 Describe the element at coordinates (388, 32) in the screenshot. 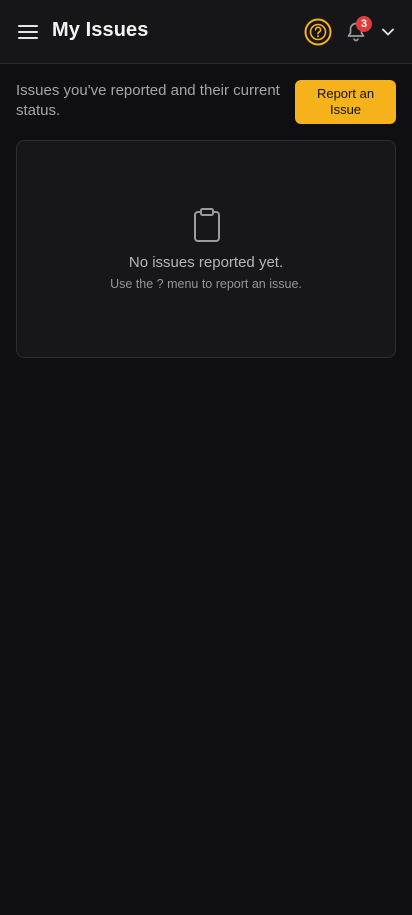

I see `chevron-down-icon` at that location.